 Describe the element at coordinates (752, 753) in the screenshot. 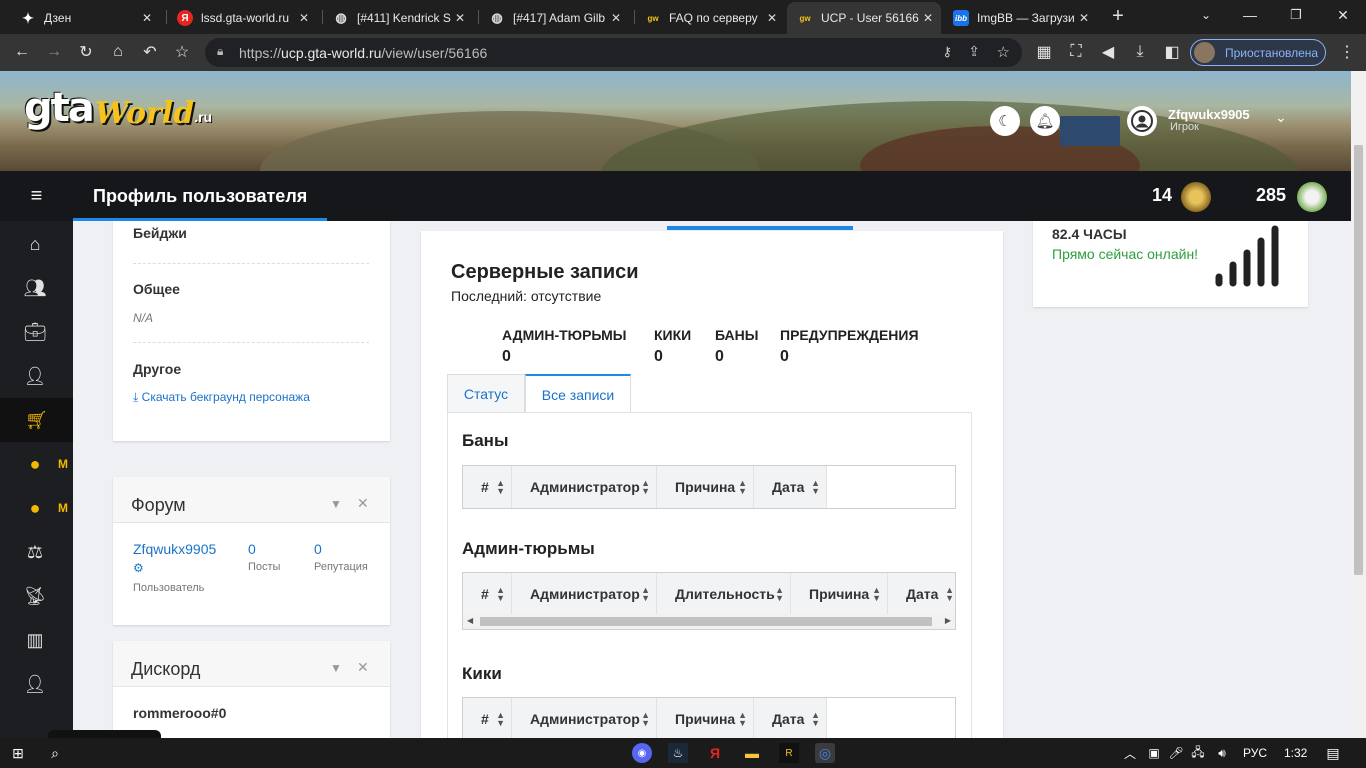

I see `file-explorer-icon: ▬` at that location.